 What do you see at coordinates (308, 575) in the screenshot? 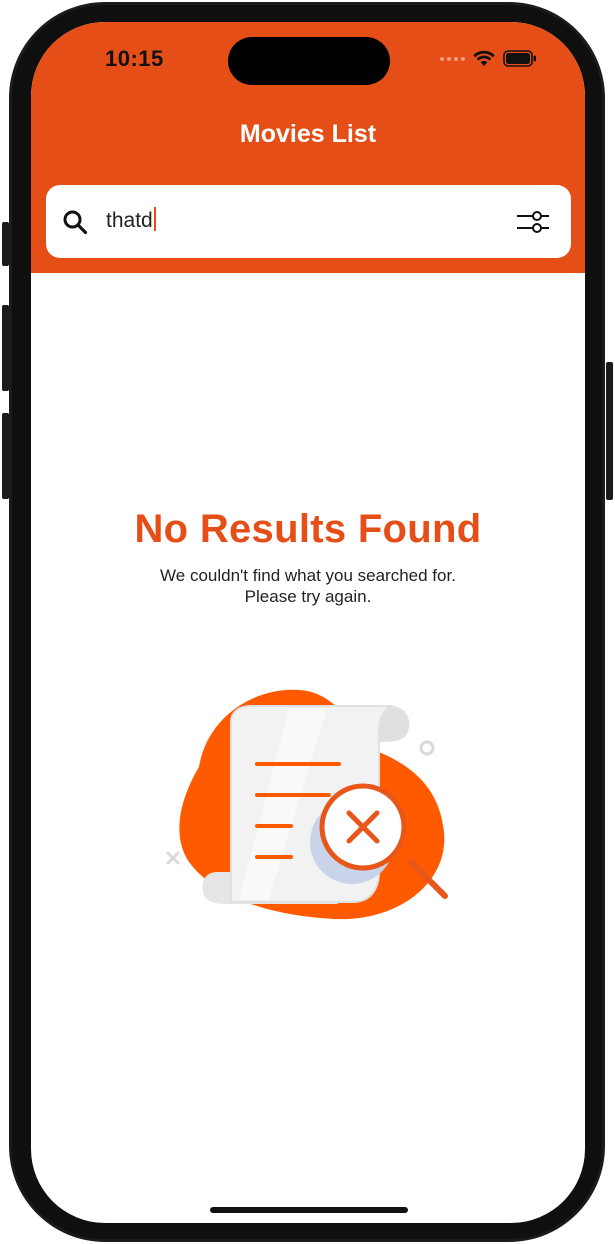
I see `empty-state-message-line-1: We couldn't find what you searched for.` at bounding box center [308, 575].